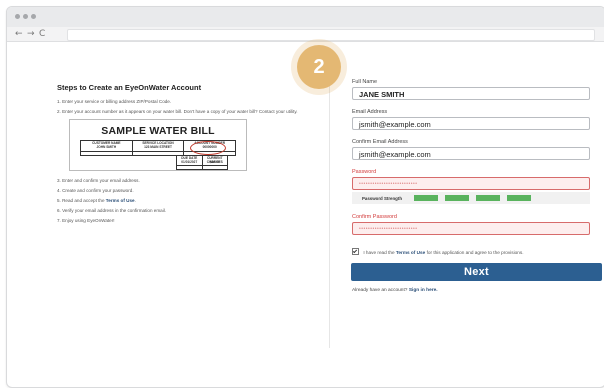  What do you see at coordinates (379, 252) in the screenshot?
I see `terms-prefix: I have read the` at bounding box center [379, 252].